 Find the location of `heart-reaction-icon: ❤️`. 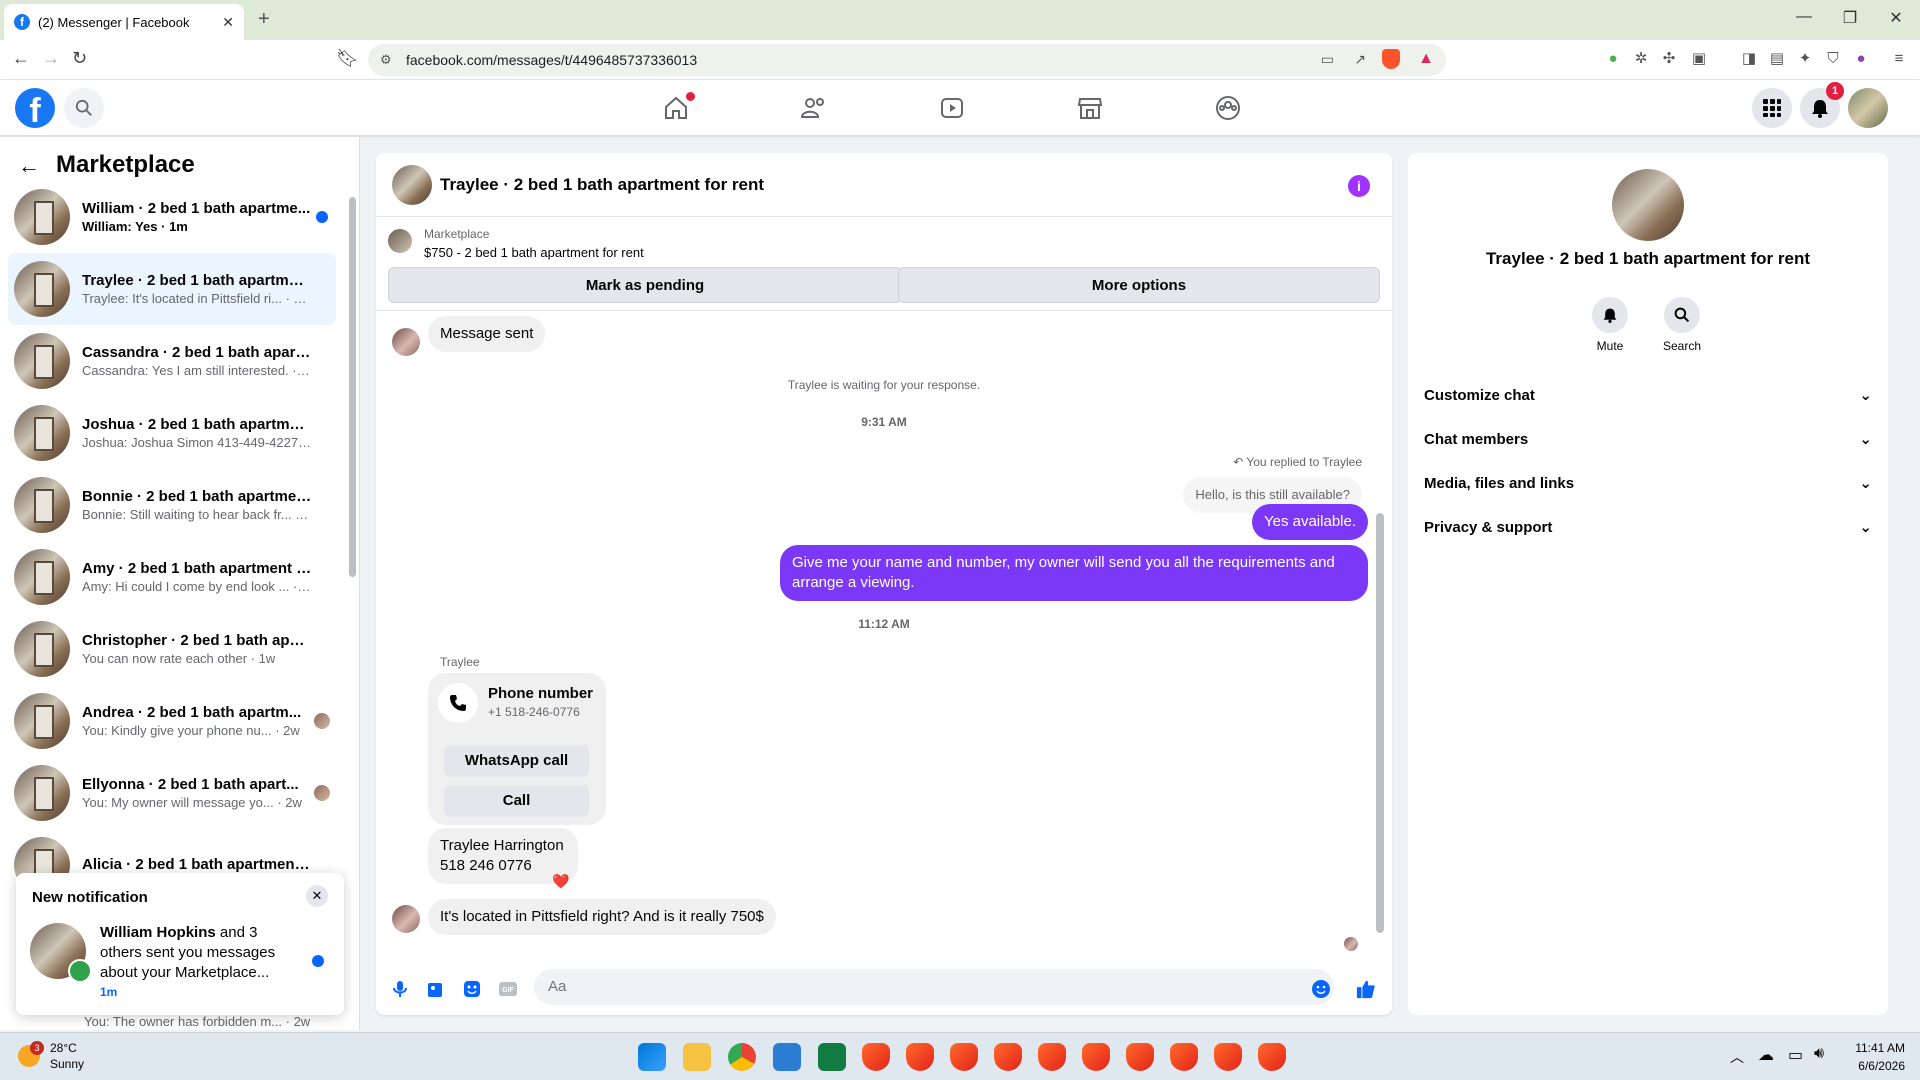

heart-reaction-icon: ❤️ is located at coordinates (560, 881).